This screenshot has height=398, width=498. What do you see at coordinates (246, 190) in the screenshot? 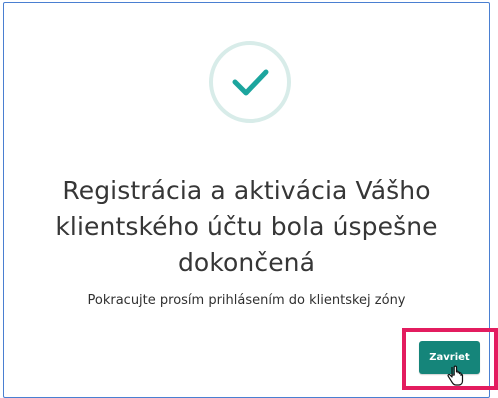
I see `dialog-title-line-1: Registrácia a aktivácia Vášho` at bounding box center [246, 190].